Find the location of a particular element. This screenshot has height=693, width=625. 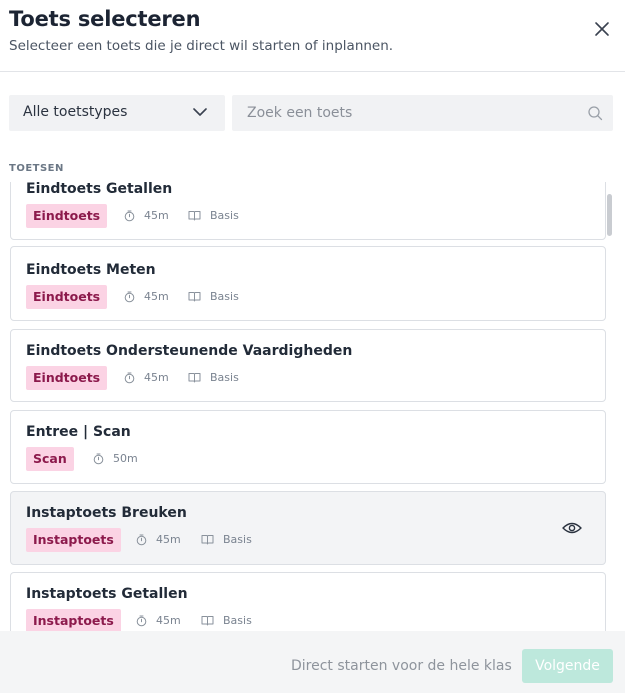

start-for-whole-class-button: Direct starten voor de hele klas is located at coordinates (401, 666).